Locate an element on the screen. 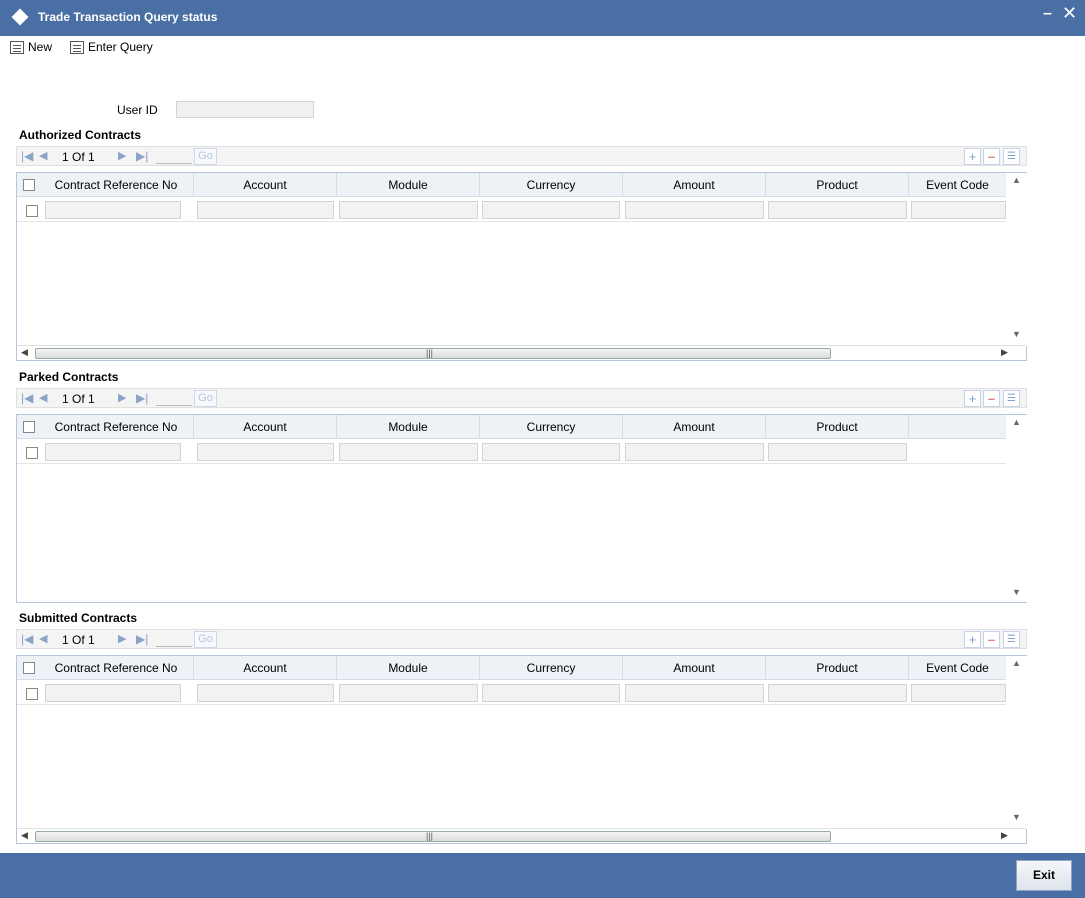 This screenshot has width=1085, height=898. user-id-field is located at coordinates (245, 109).